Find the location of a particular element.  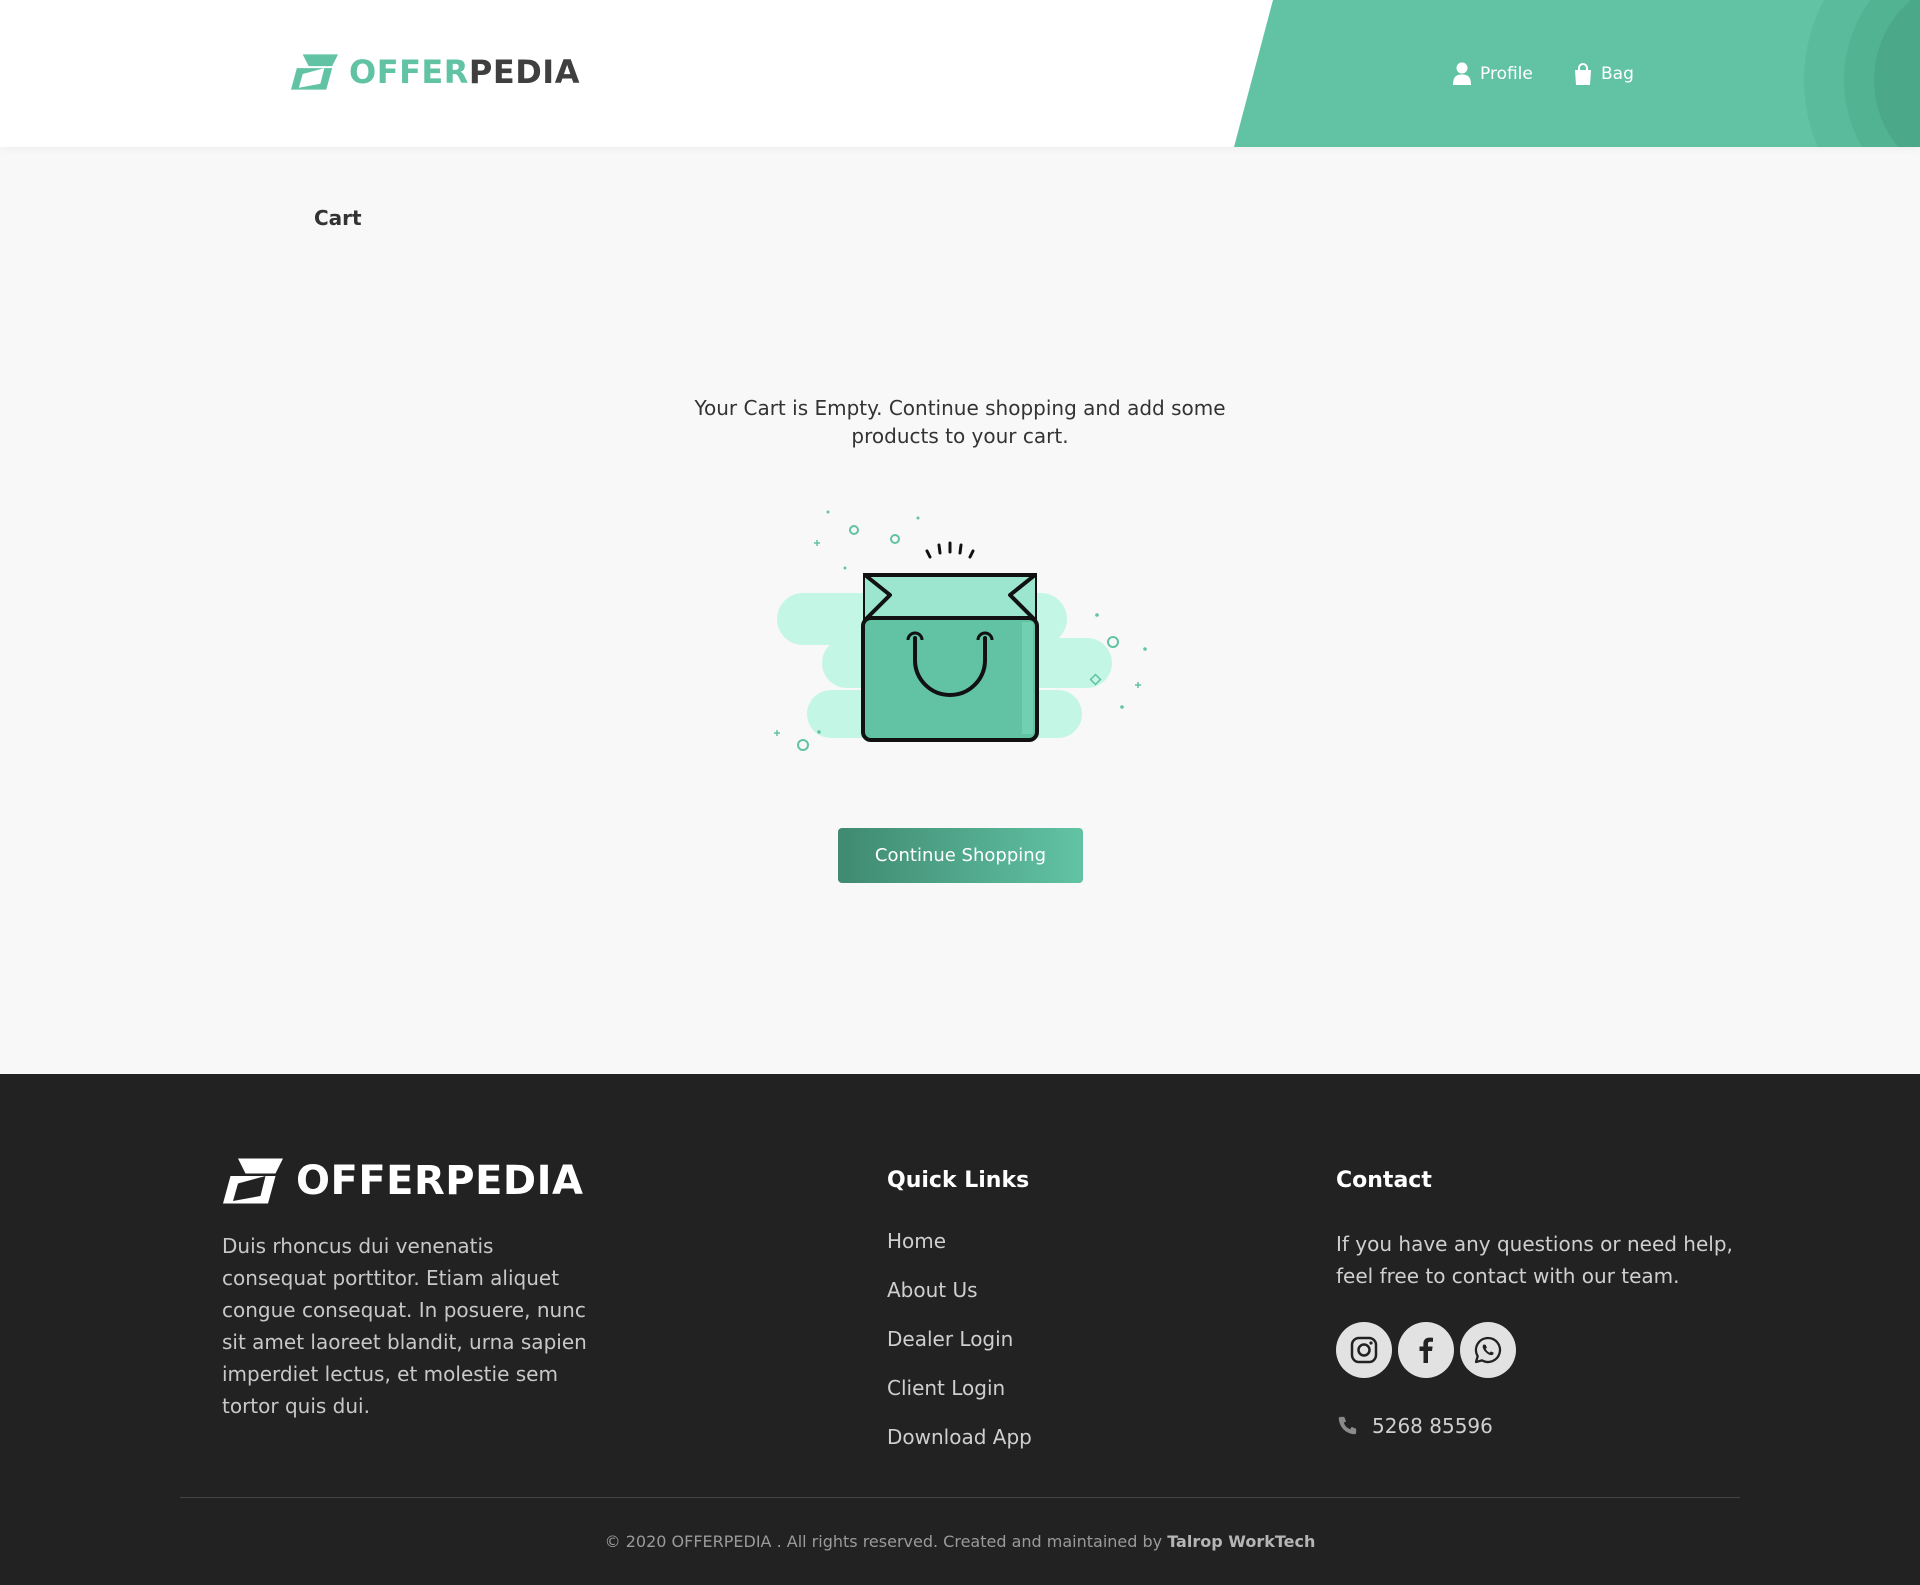

footer-logo-text: OFFERPEDIA is located at coordinates (440, 1181).